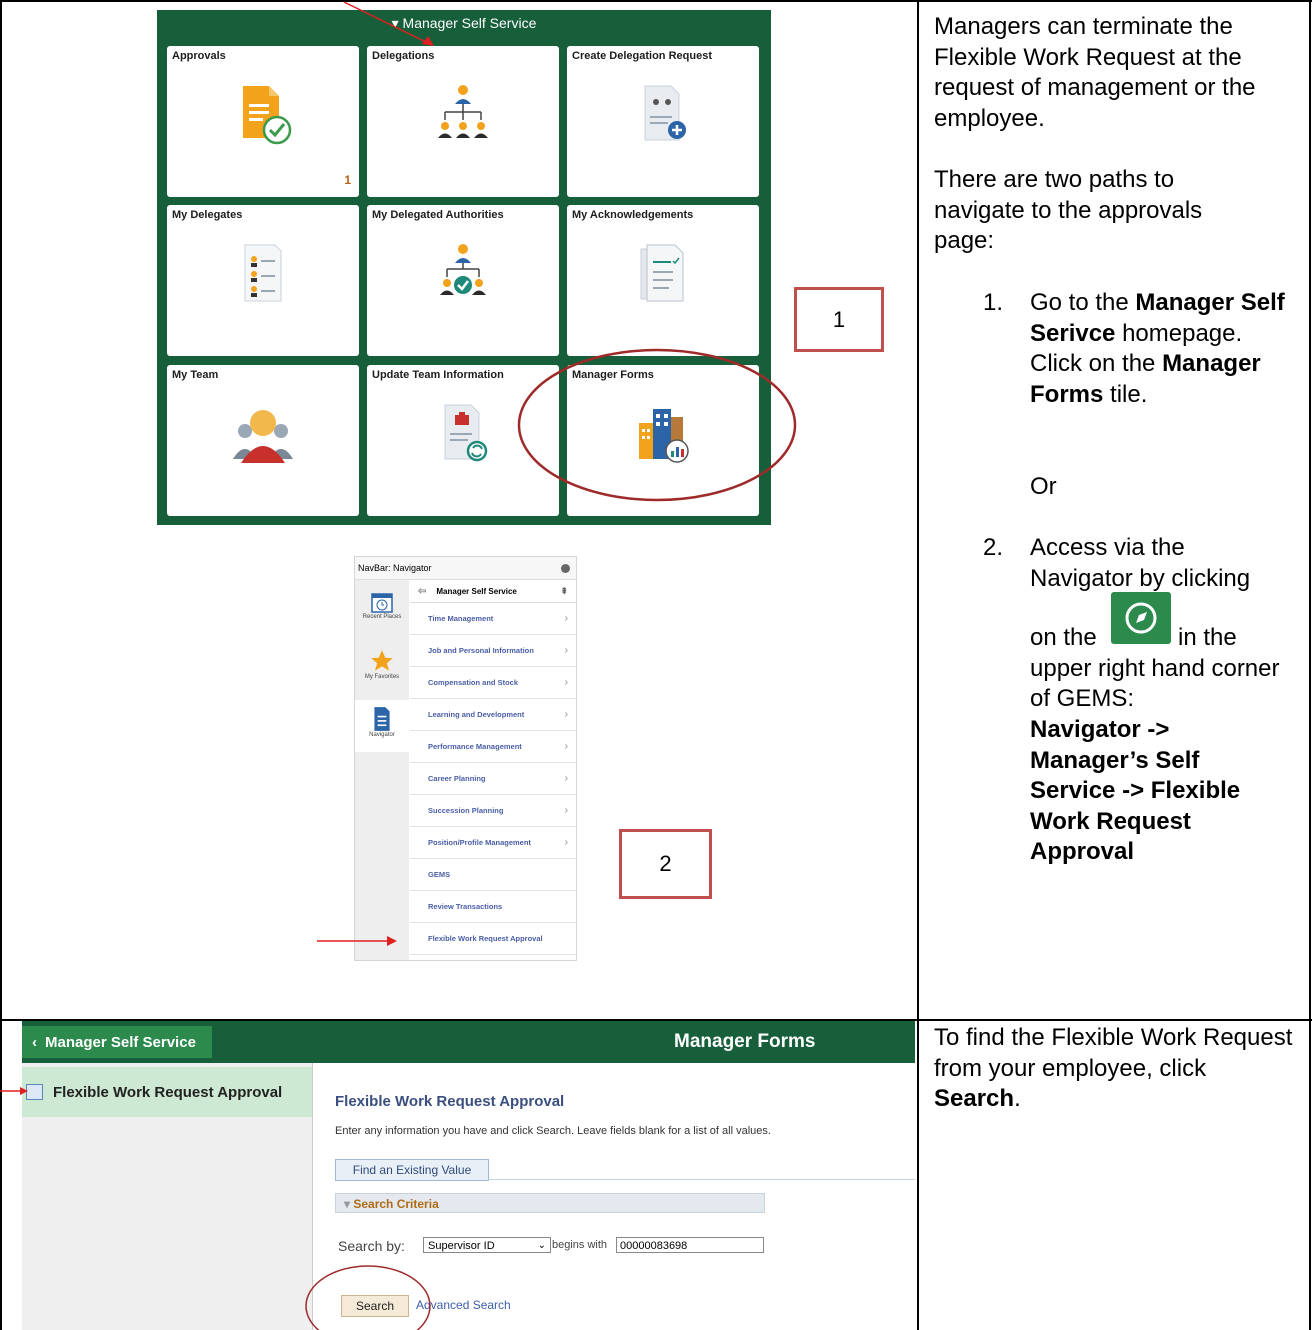 This screenshot has height=1330, width=1312. I want to click on sidebar-item-recent-places: Recent Places, so click(382, 616).